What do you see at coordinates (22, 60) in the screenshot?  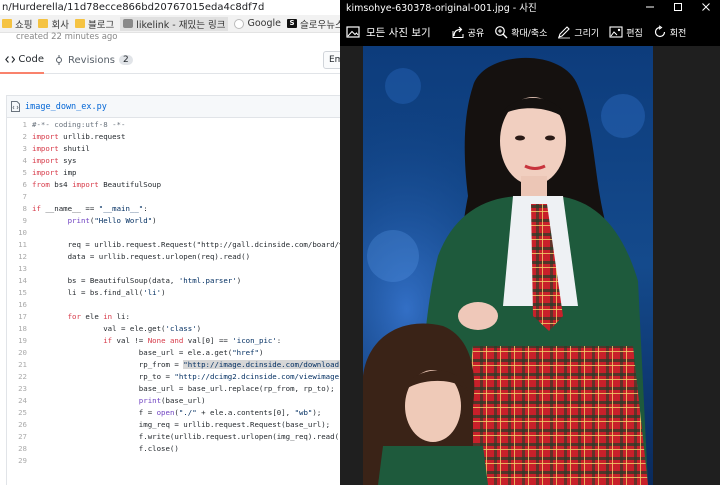 I see `tab-code: Code` at bounding box center [22, 60].